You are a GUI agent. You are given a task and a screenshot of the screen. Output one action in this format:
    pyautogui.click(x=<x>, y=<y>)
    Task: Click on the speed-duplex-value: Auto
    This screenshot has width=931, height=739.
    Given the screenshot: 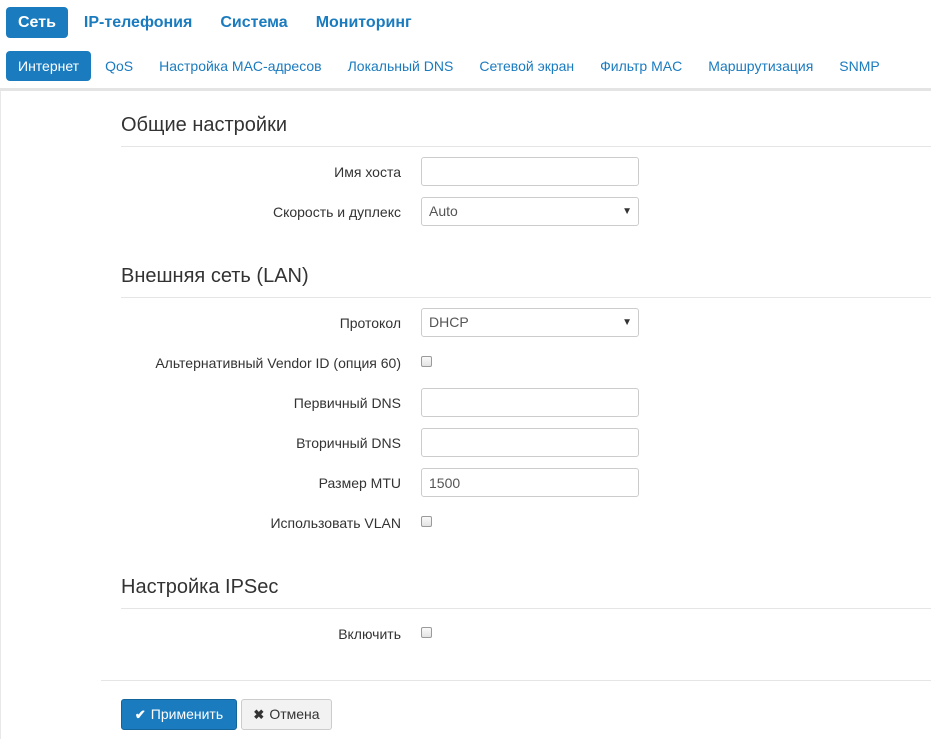 What is the action you would take?
    pyautogui.click(x=443, y=211)
    